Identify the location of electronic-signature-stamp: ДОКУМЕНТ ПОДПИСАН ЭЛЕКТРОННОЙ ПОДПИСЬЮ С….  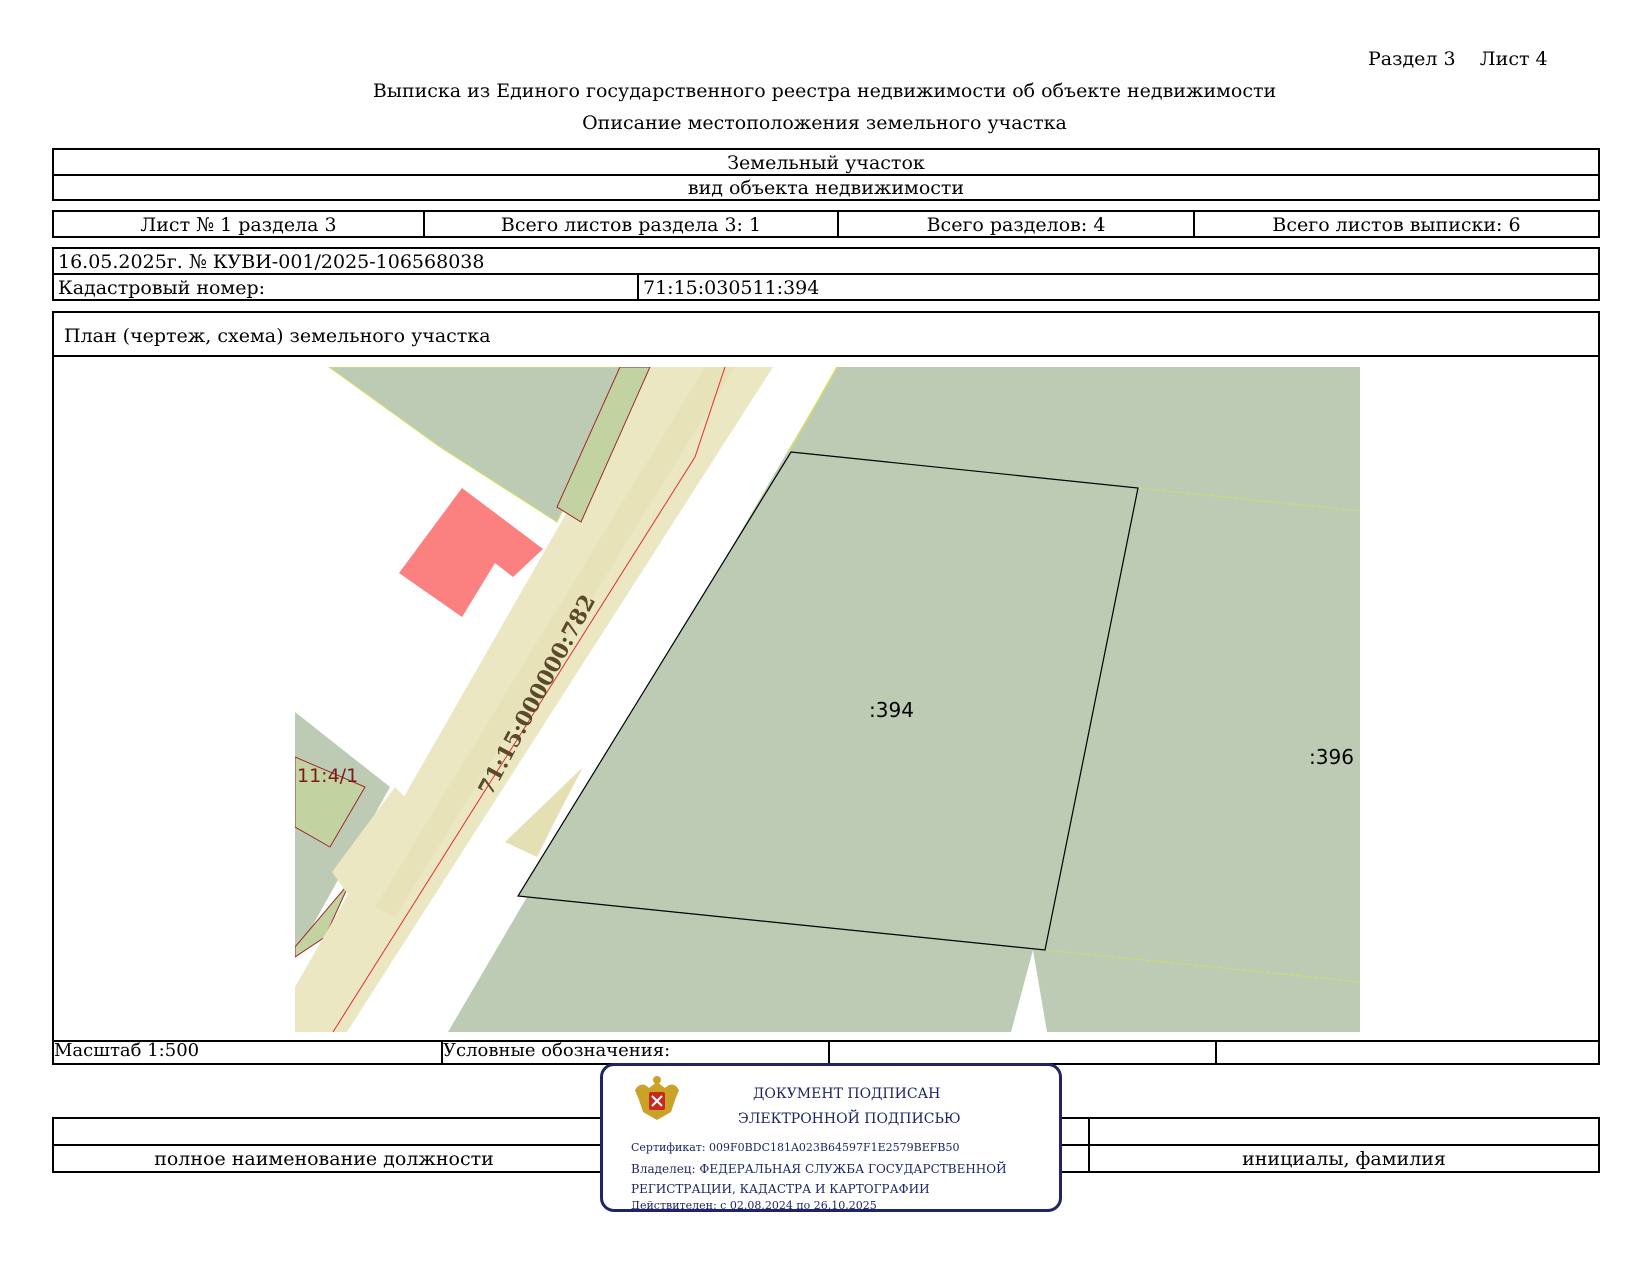
(831, 1137).